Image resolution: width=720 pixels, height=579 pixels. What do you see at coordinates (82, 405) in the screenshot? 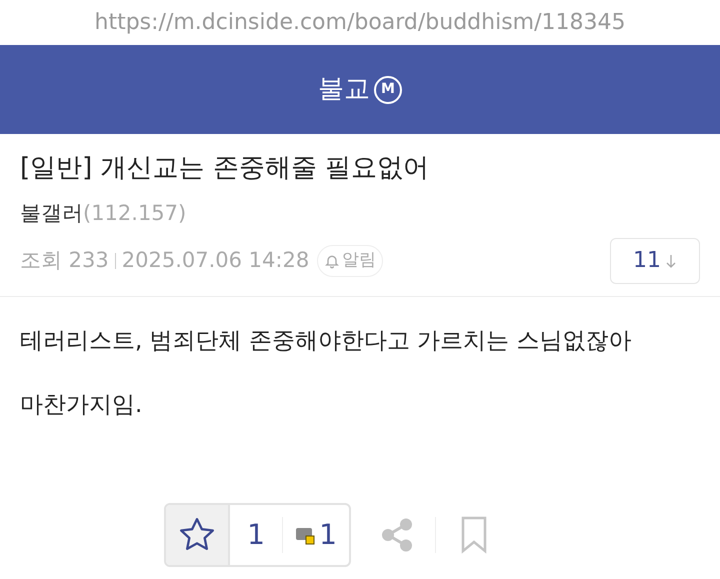
I see `body-paragraph: 마찬가지임.` at bounding box center [82, 405].